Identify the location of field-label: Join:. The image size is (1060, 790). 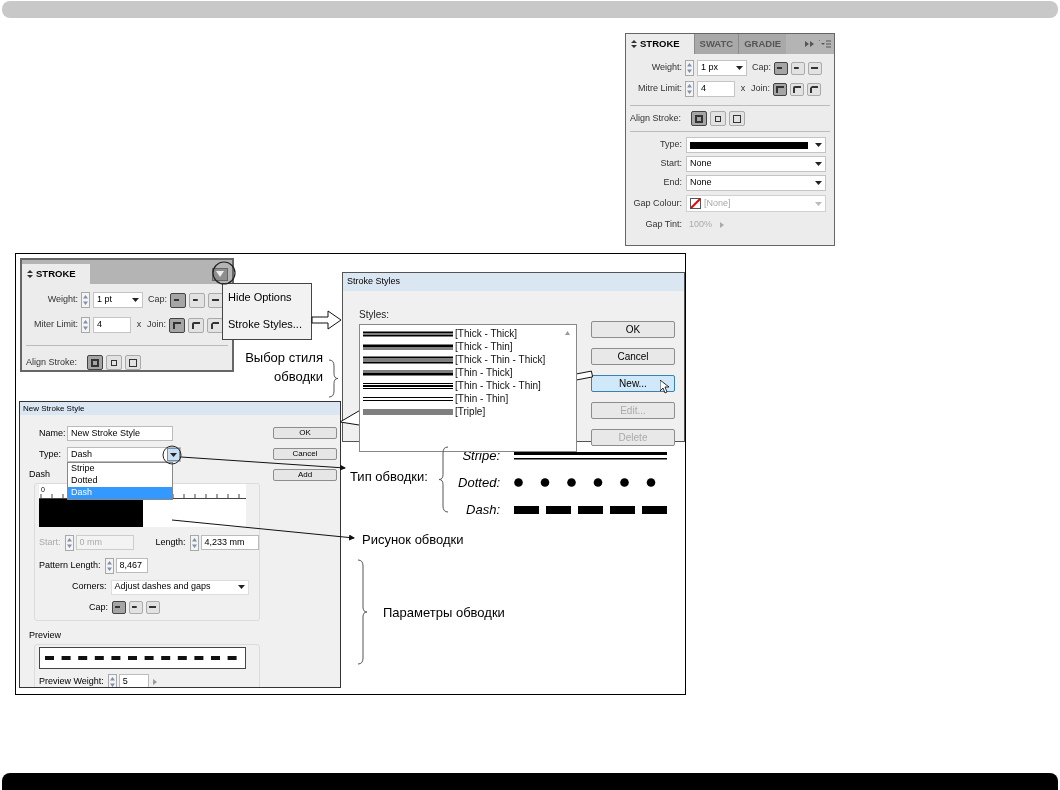
(760, 89).